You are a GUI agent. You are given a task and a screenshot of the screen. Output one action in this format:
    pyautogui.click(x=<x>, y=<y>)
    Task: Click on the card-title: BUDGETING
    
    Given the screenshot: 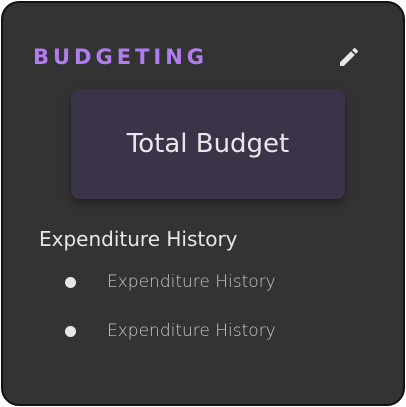 What is the action you would take?
    pyautogui.click(x=121, y=57)
    